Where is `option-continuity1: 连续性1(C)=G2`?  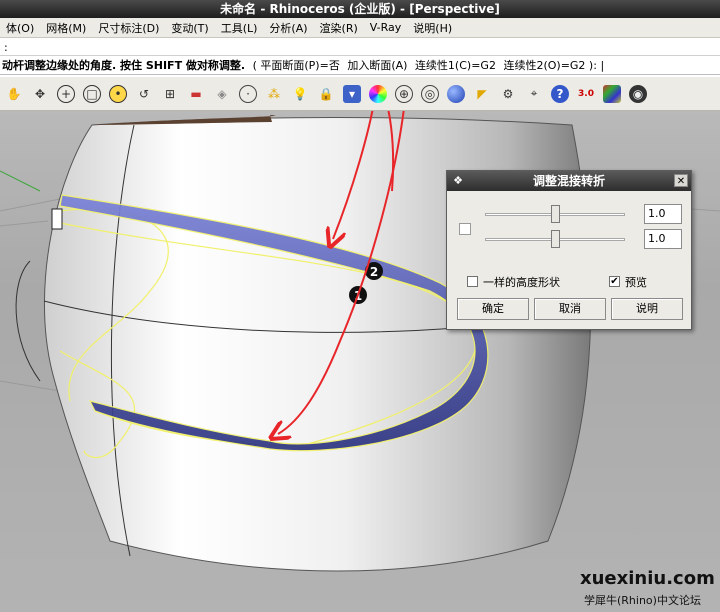
option-continuity1: 连续性1(C)=G2 is located at coordinates (455, 65).